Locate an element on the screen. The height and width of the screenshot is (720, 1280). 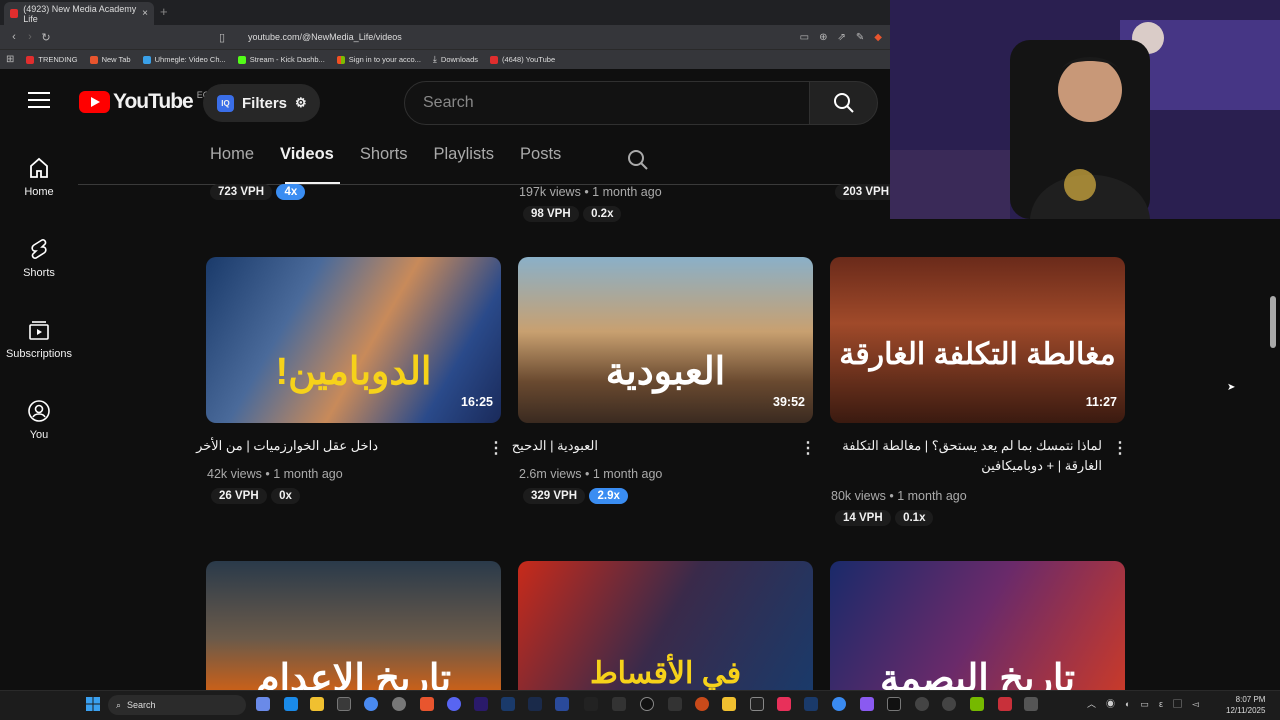
sidebar-item-you: You is located at coordinates (39, 420).